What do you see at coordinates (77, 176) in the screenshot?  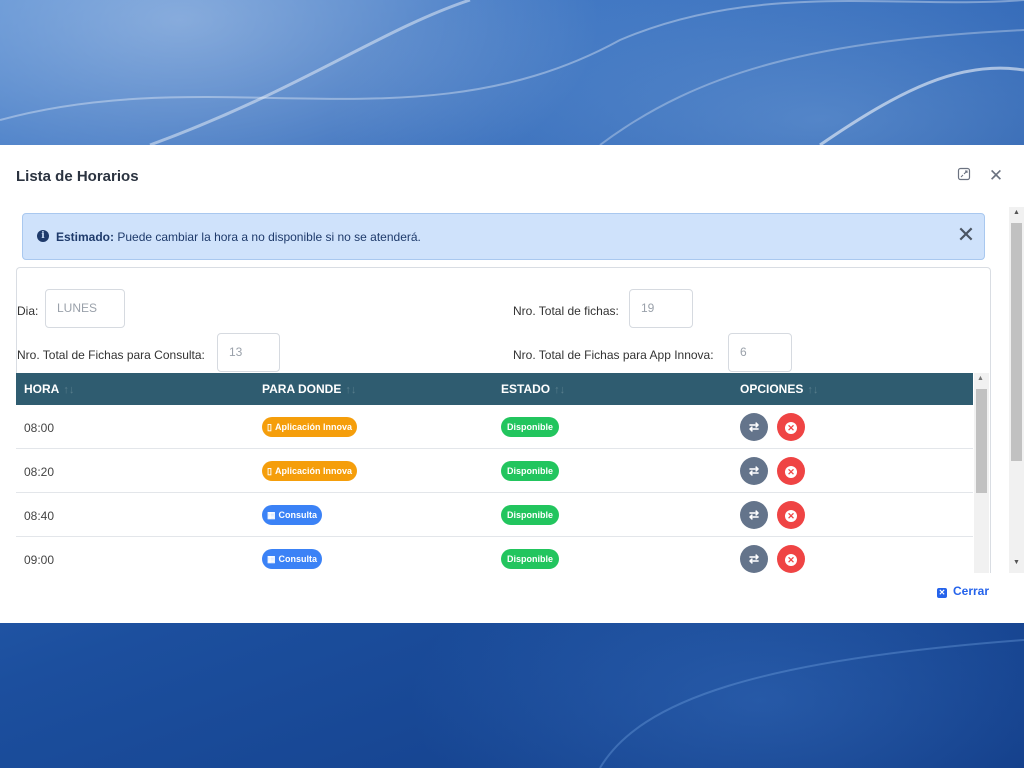 I see `modal-title: Lista de Horarios` at bounding box center [77, 176].